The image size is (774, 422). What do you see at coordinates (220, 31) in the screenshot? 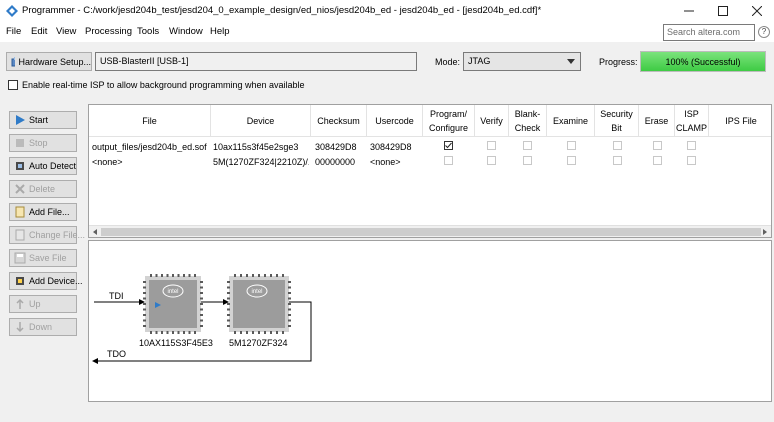
I see `menu-help: Help` at bounding box center [220, 31].